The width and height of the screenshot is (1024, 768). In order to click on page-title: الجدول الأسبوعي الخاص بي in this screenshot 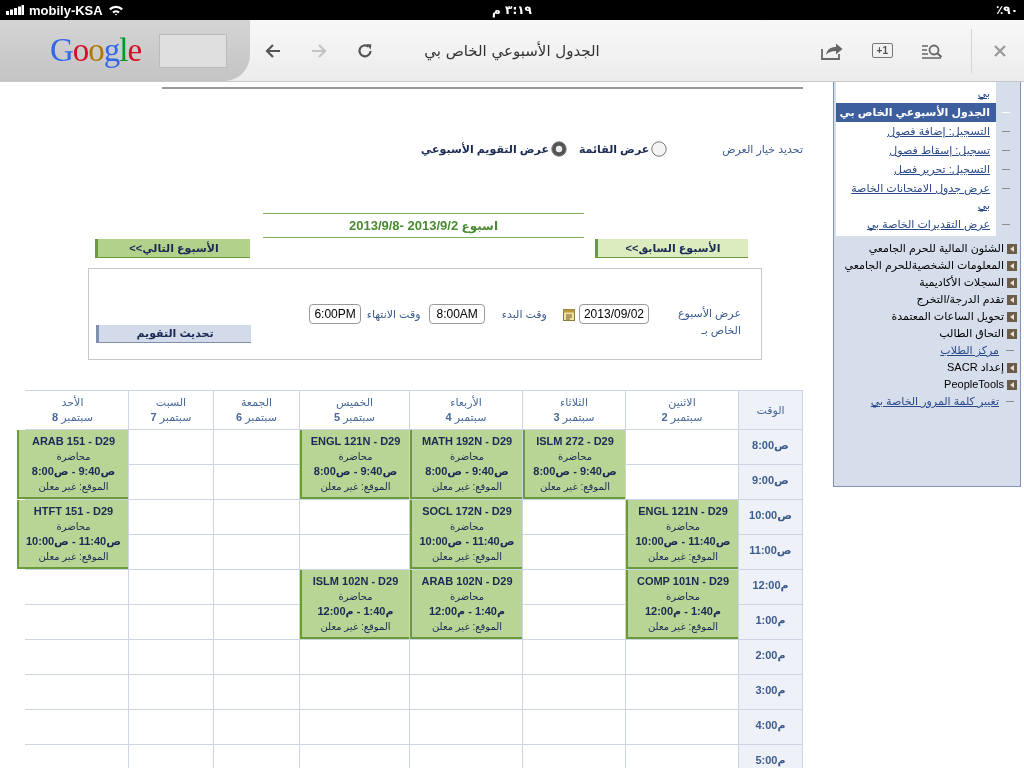, I will do `click(512, 50)`.